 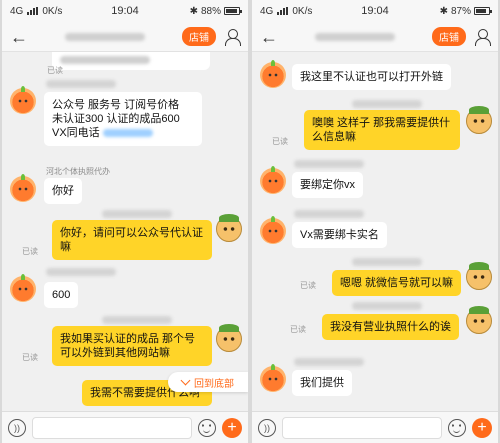 I want to click on message-bubble: 公众号 服务号 订阅号价格 未认证300 认证的成品600 VX同电话, so click(x=123, y=119).